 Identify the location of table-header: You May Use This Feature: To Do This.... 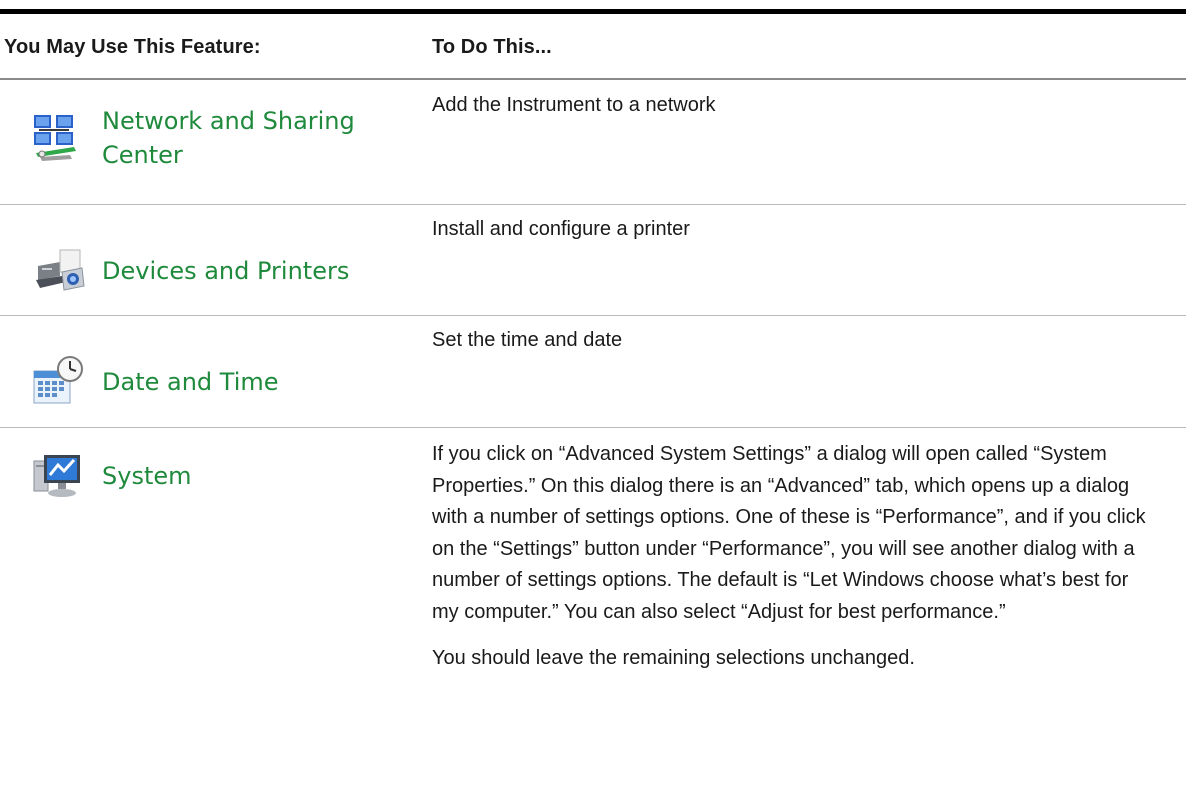
(593, 47).